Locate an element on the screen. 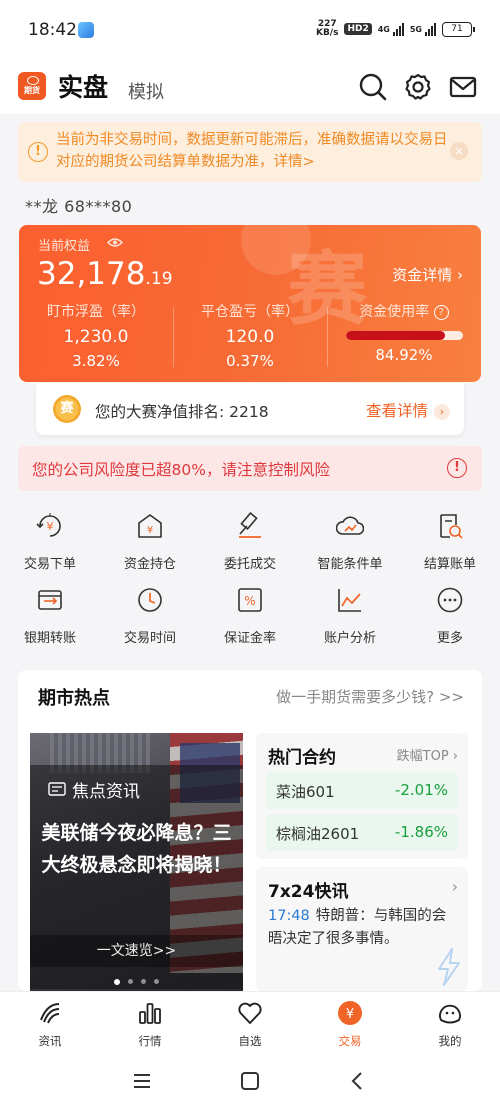 Image resolution: width=500 pixels, height=1111 pixels. settlement-bill-icon is located at coordinates (451, 526).